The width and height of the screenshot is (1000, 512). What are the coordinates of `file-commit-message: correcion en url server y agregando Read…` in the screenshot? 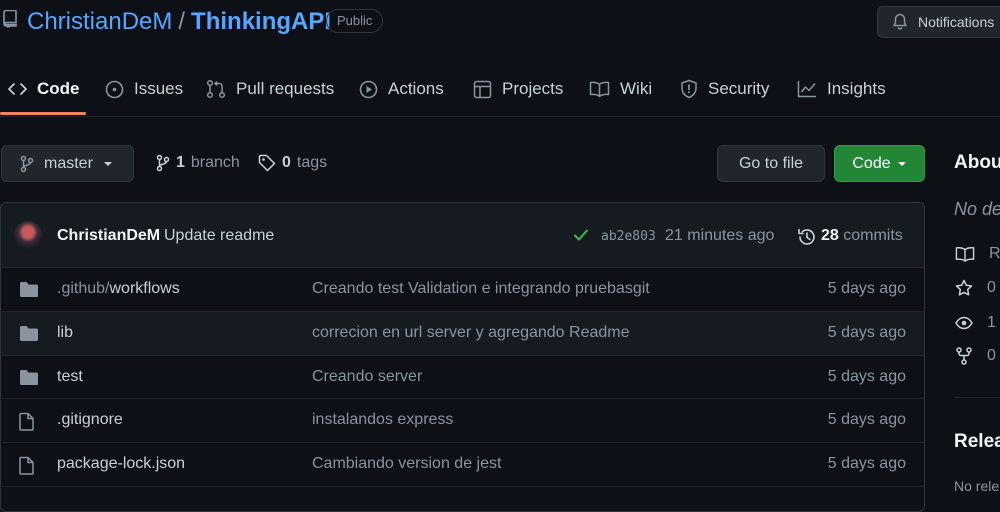 It's located at (471, 333).